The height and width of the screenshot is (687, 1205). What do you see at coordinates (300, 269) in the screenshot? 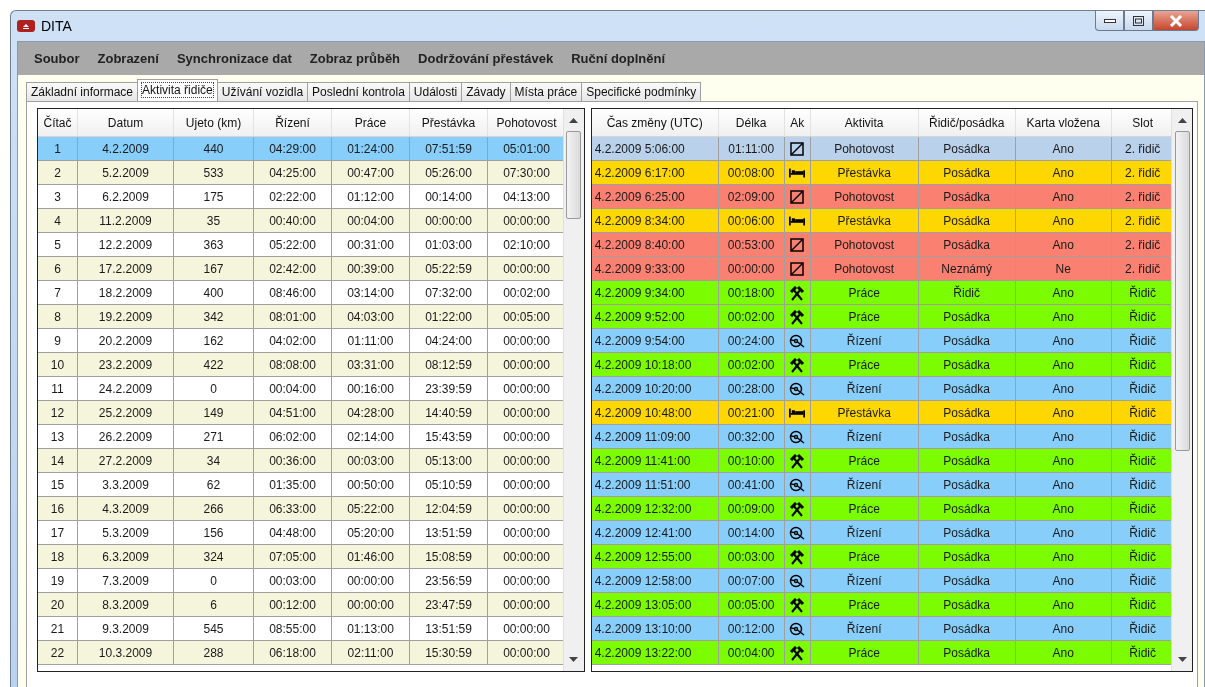
I see `table-row: 6 17.2.2009 167 02:42:00 00:39:00 05:22:59 00:00:00` at bounding box center [300, 269].